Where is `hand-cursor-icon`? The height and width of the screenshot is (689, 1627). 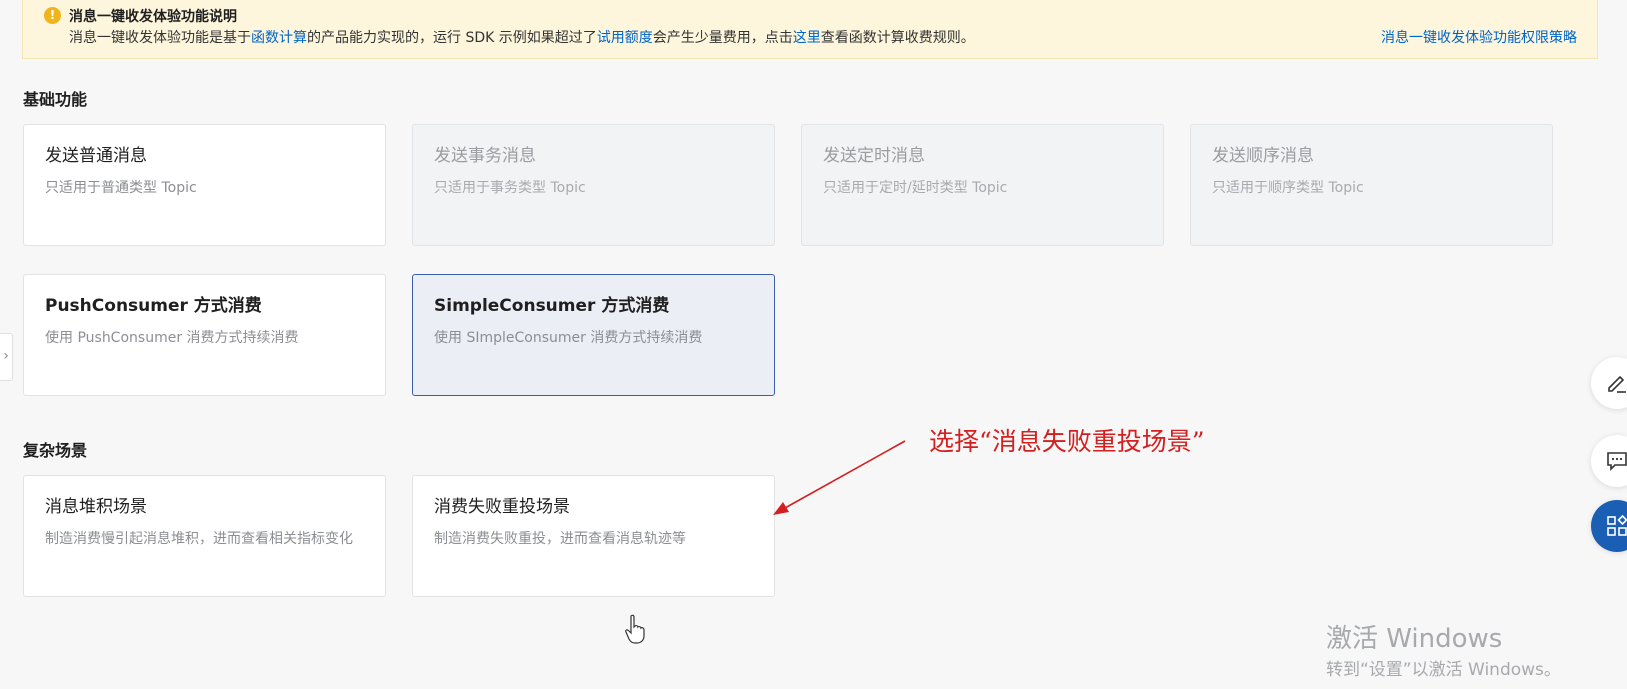 hand-cursor-icon is located at coordinates (635, 629).